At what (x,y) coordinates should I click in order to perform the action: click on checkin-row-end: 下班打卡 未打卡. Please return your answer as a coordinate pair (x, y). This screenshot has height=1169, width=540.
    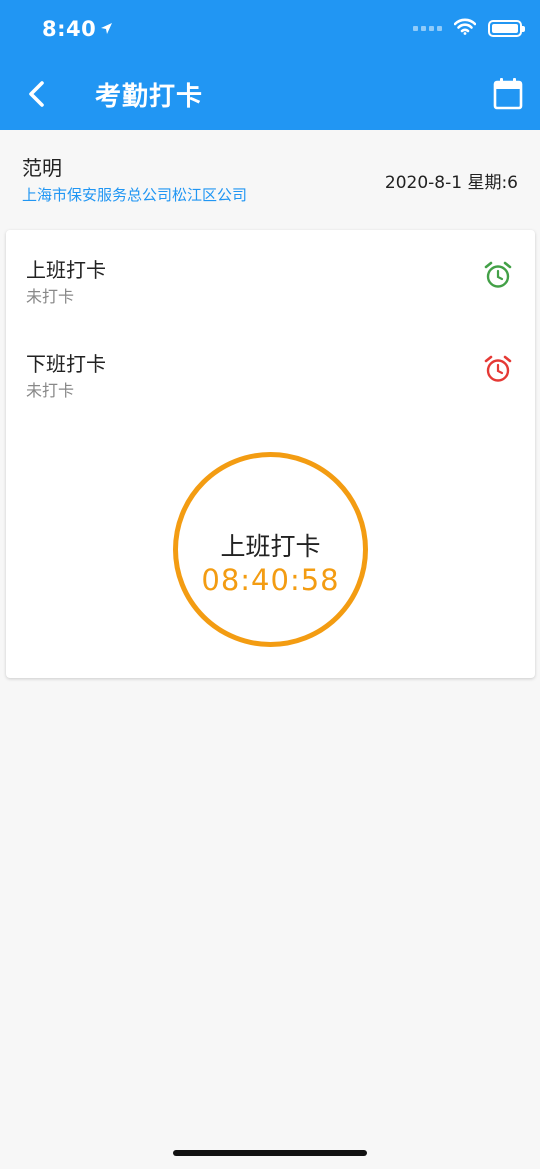
    Looking at the image, I should click on (270, 364).